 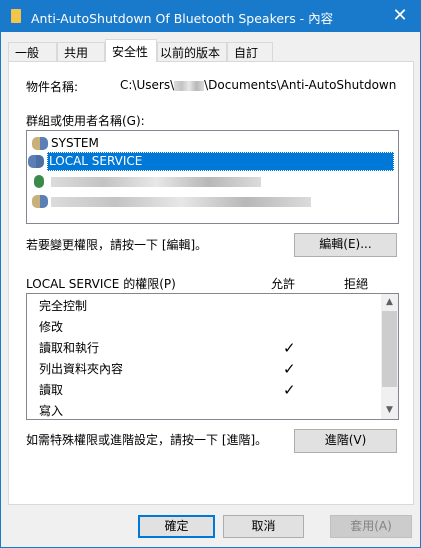 What do you see at coordinates (181, 201) in the screenshot?
I see `redacted-group` at bounding box center [181, 201].